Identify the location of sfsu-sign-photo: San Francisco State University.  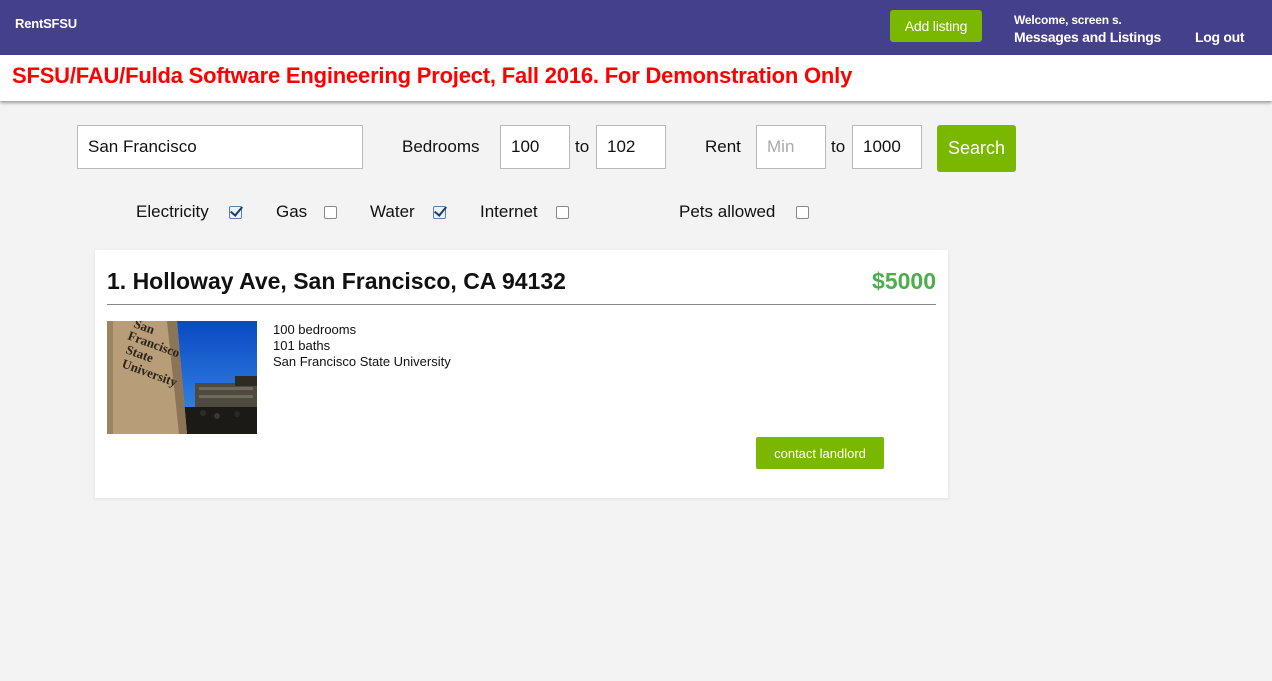
(182, 377).